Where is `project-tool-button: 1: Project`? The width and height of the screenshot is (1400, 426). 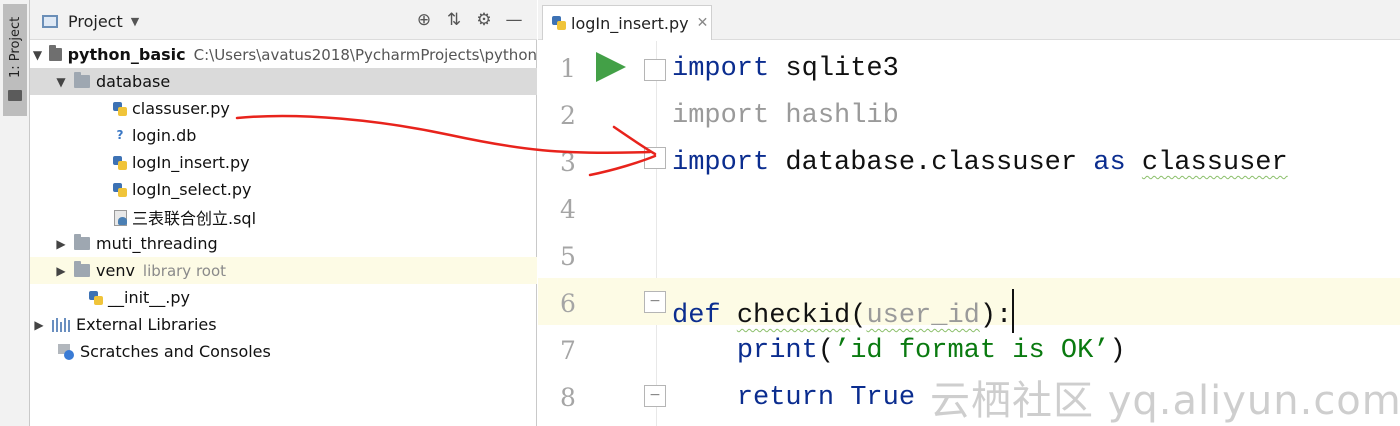 project-tool-button: 1: Project is located at coordinates (15, 60).